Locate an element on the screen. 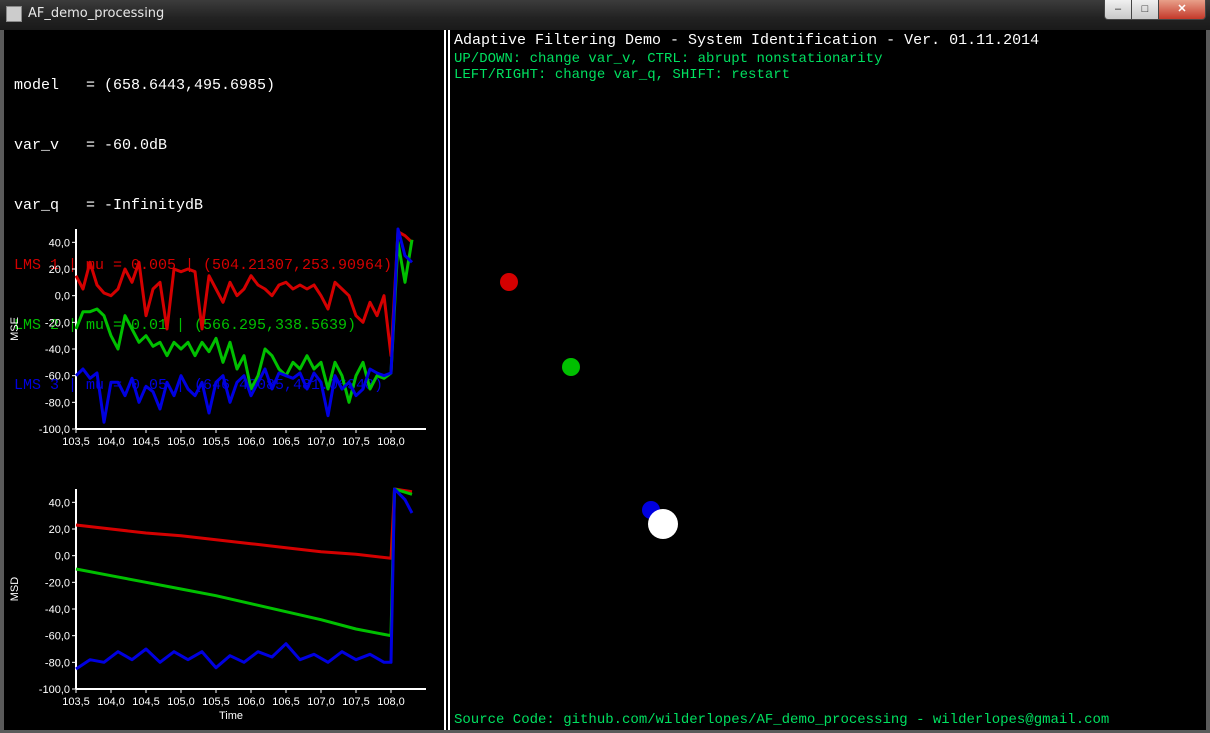  mse-y-tick-label: -40,0 is located at coordinates (57, 350).